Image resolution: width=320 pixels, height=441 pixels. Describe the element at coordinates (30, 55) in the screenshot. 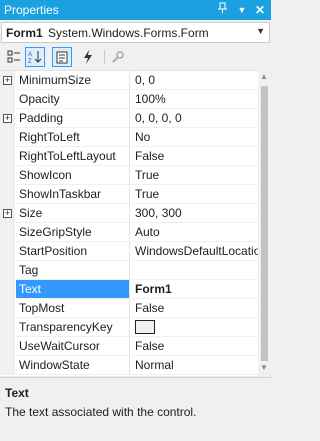

I see `svg-text: A` at that location.